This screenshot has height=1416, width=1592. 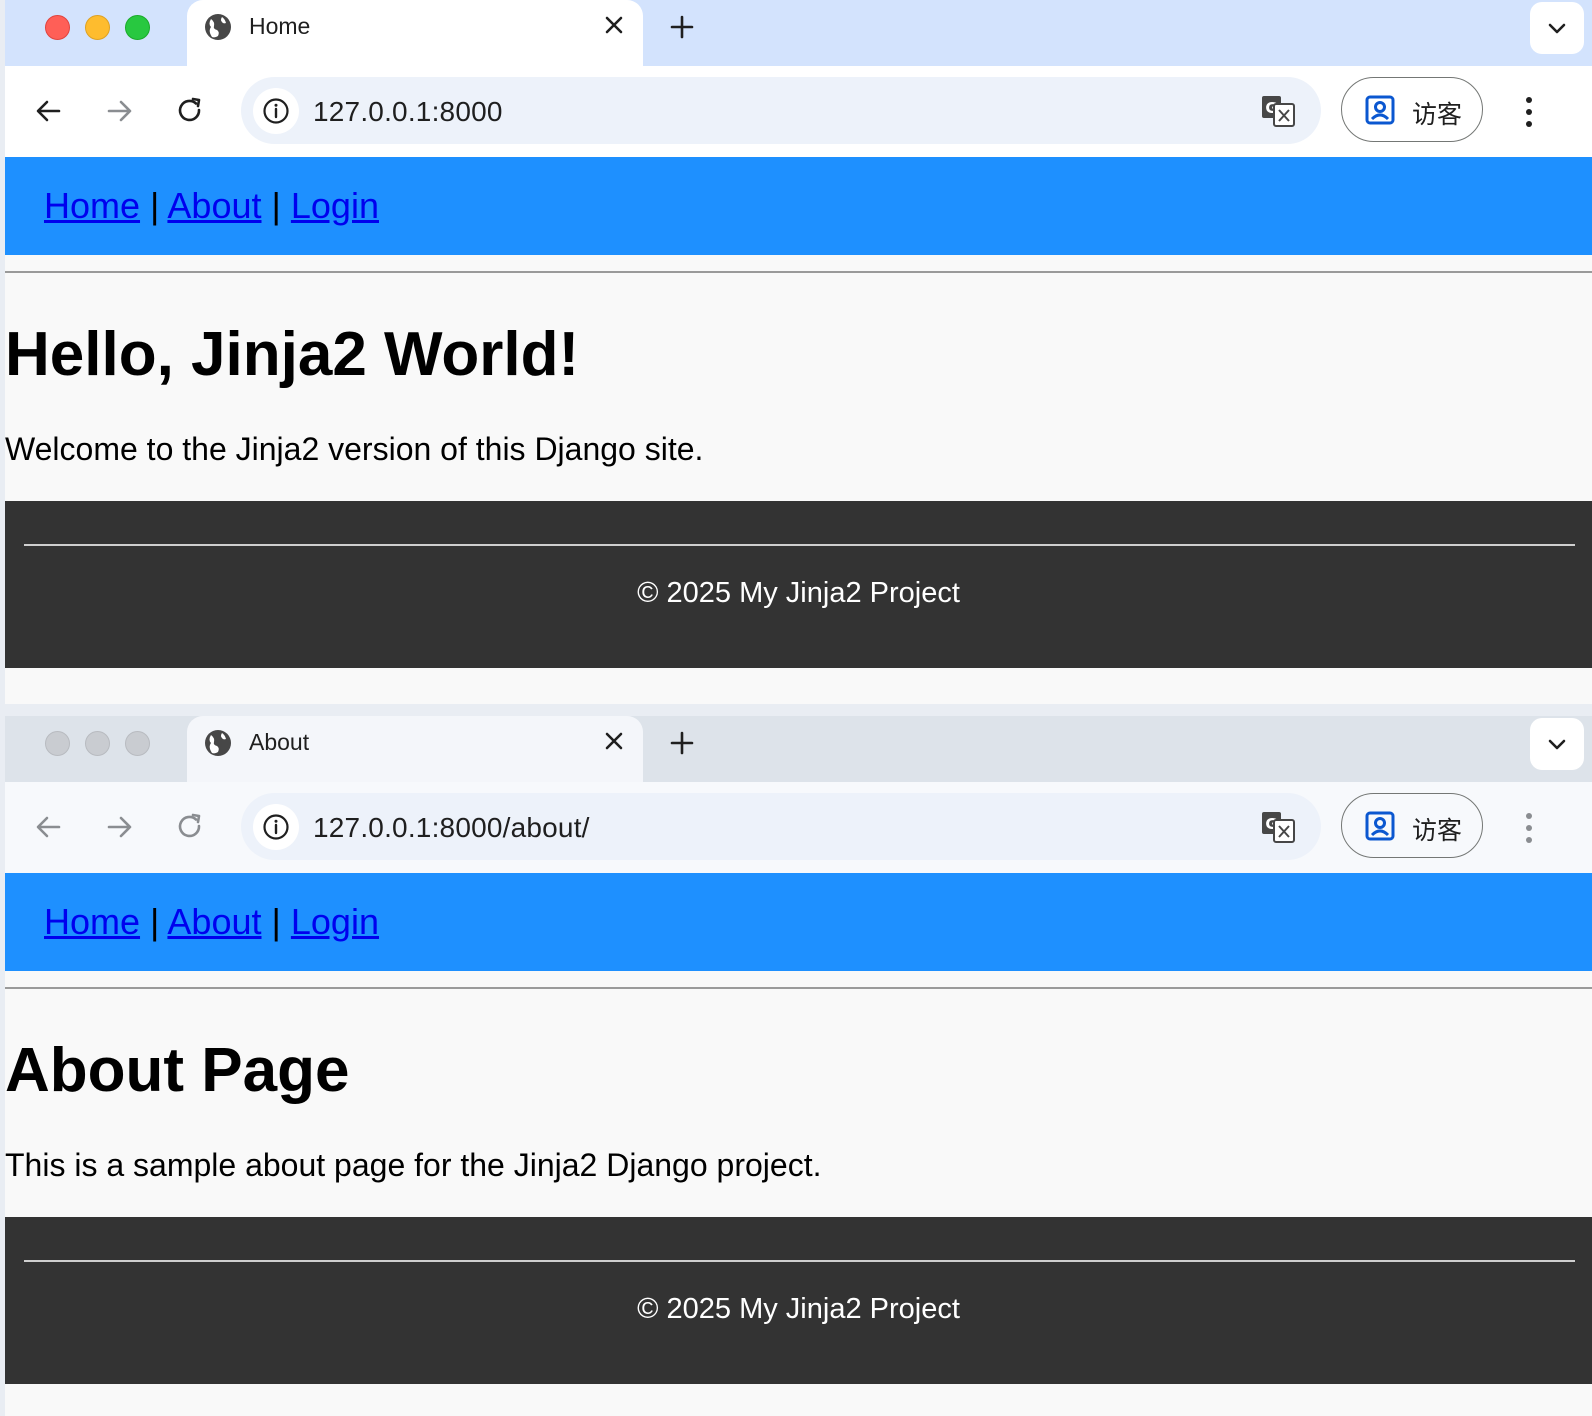 I want to click on browser-toolbar: 127.0.0.1:8000/about/ G 访客, so click(x=798, y=827).